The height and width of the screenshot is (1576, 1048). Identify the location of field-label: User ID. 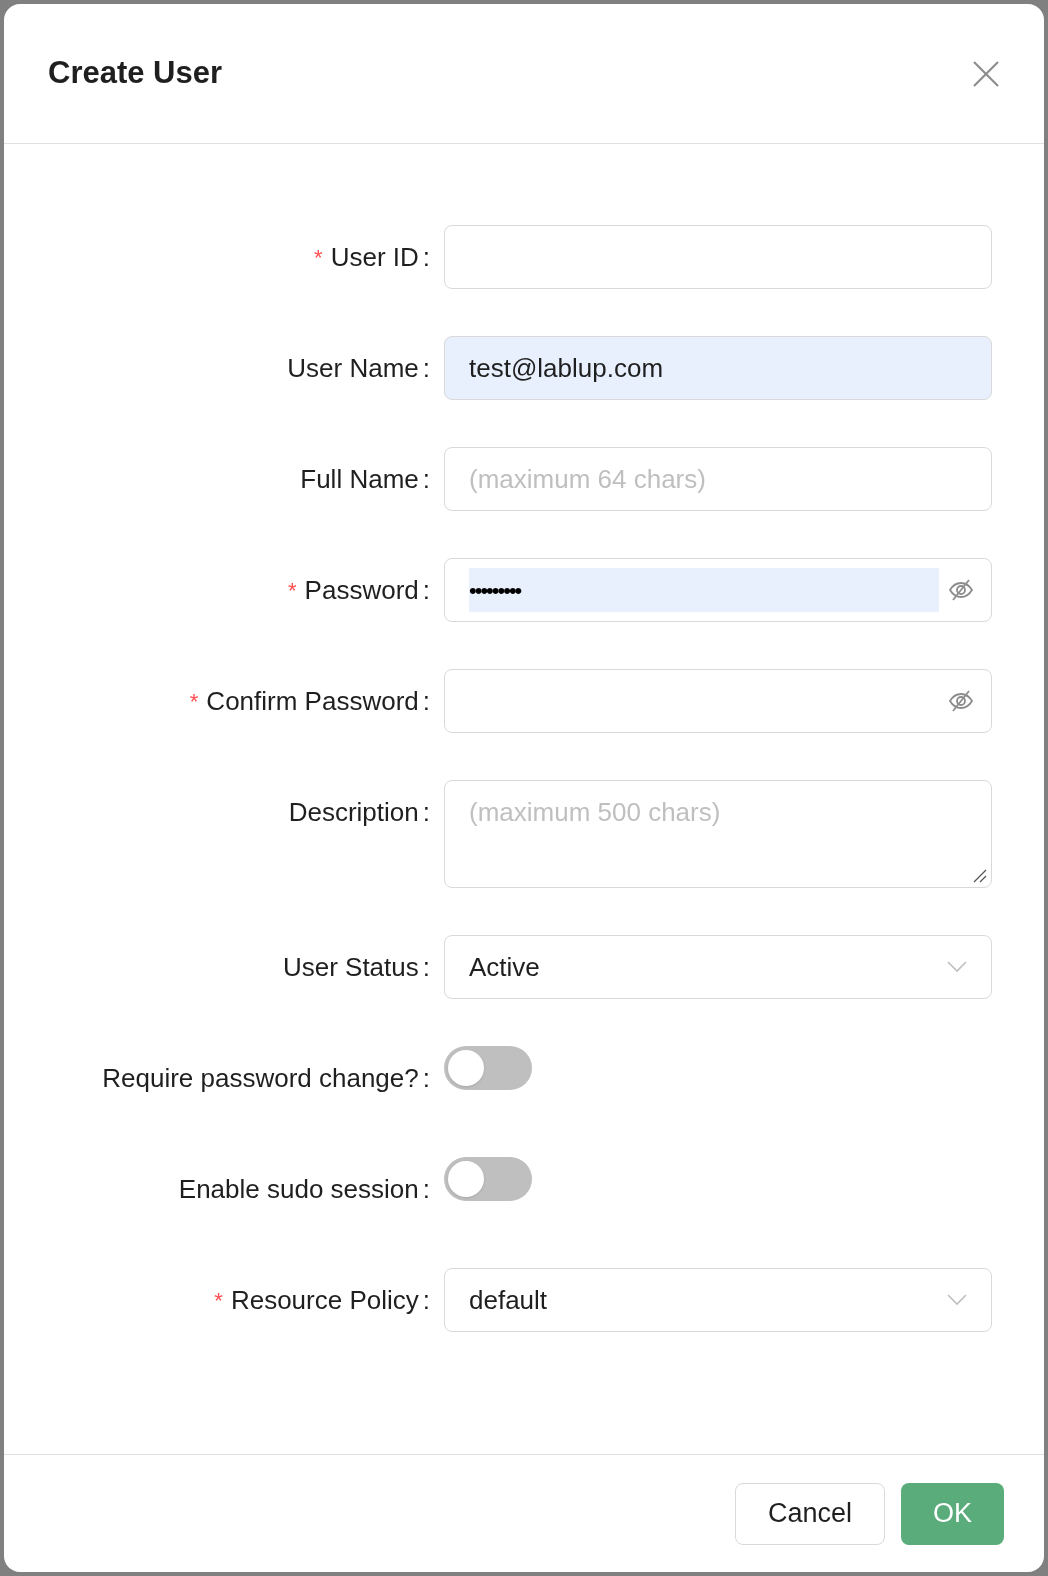
(374, 257).